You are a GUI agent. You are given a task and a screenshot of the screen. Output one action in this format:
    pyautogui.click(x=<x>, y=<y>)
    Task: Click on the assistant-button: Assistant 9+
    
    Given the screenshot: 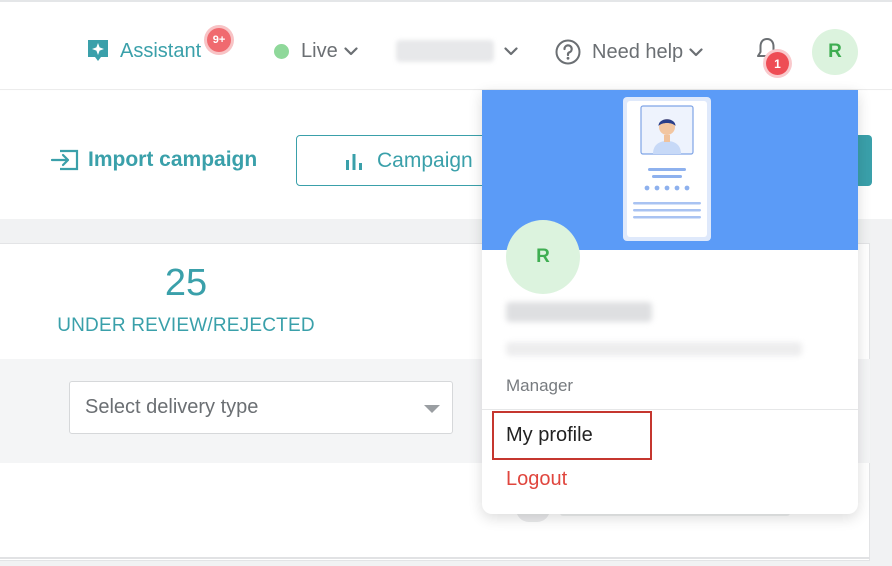 What is the action you would take?
    pyautogui.click(x=158, y=46)
    